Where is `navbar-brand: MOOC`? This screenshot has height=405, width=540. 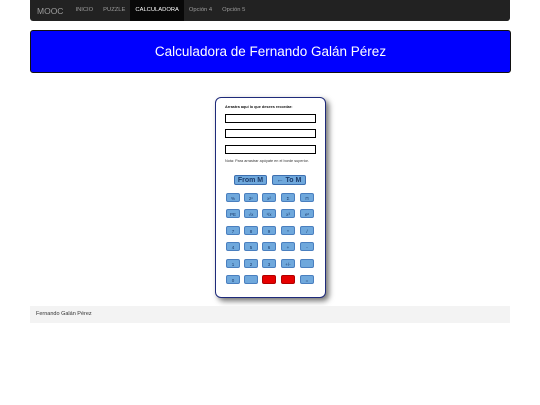 navbar-brand: MOOC is located at coordinates (50, 11).